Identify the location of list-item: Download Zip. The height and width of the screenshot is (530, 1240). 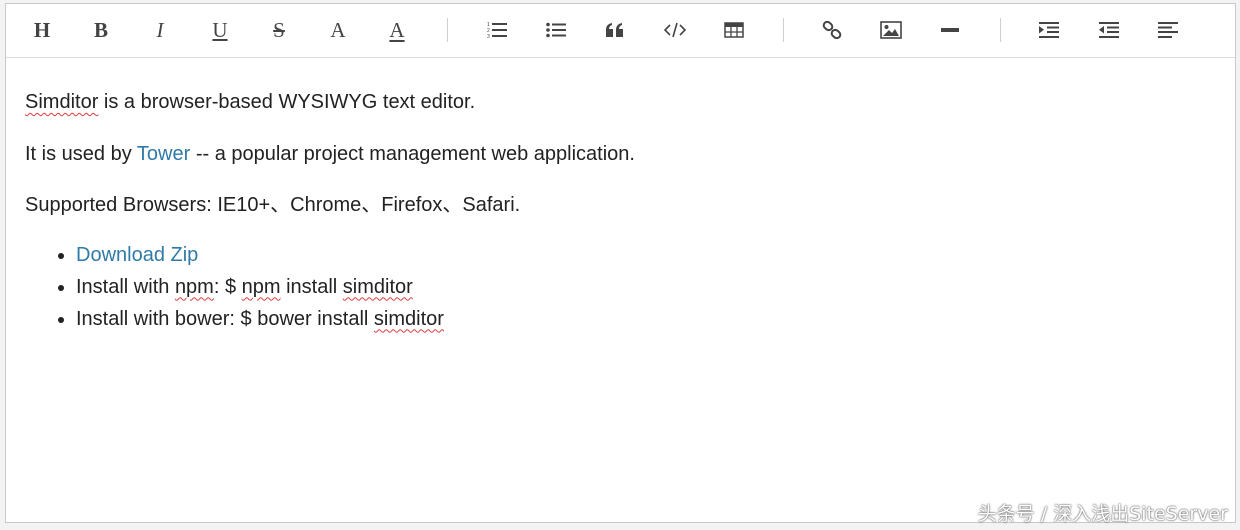
(646, 255).